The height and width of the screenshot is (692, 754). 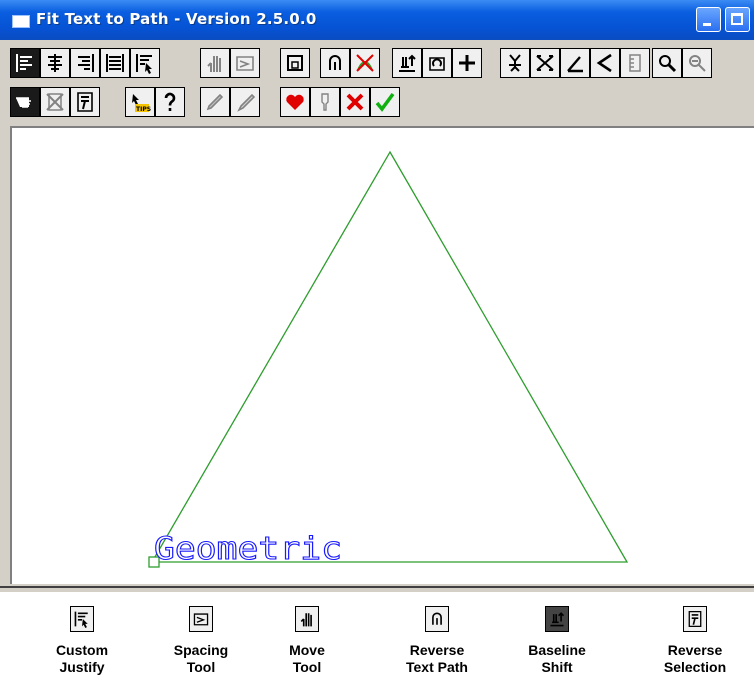 I want to click on reverse-text-path-button, so click(x=335, y=63).